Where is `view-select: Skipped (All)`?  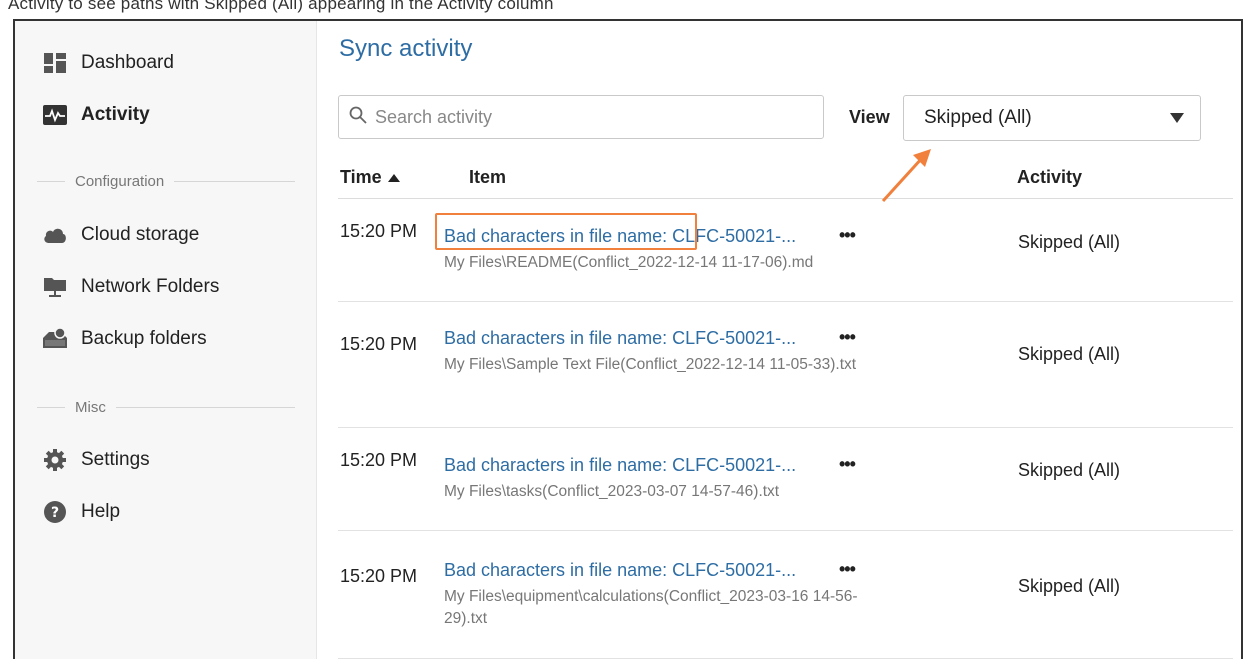 view-select: Skipped (All) is located at coordinates (1052, 118).